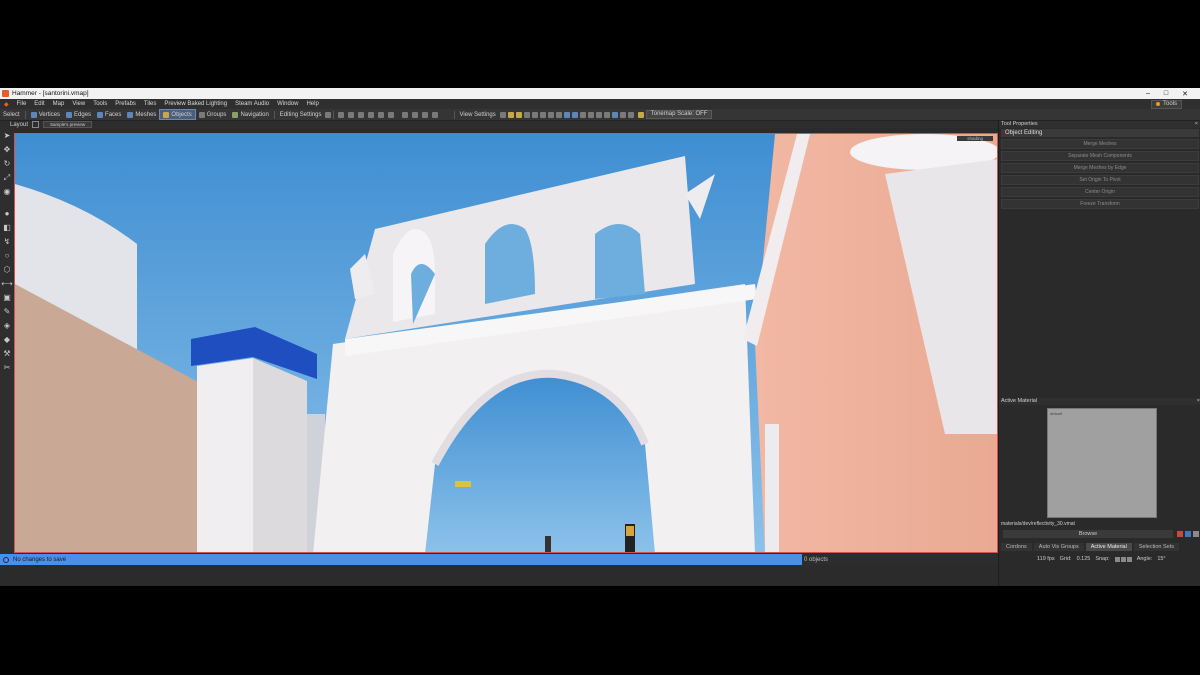  What do you see at coordinates (11, 114) in the screenshot?
I see `select-mode: Select` at bounding box center [11, 114].